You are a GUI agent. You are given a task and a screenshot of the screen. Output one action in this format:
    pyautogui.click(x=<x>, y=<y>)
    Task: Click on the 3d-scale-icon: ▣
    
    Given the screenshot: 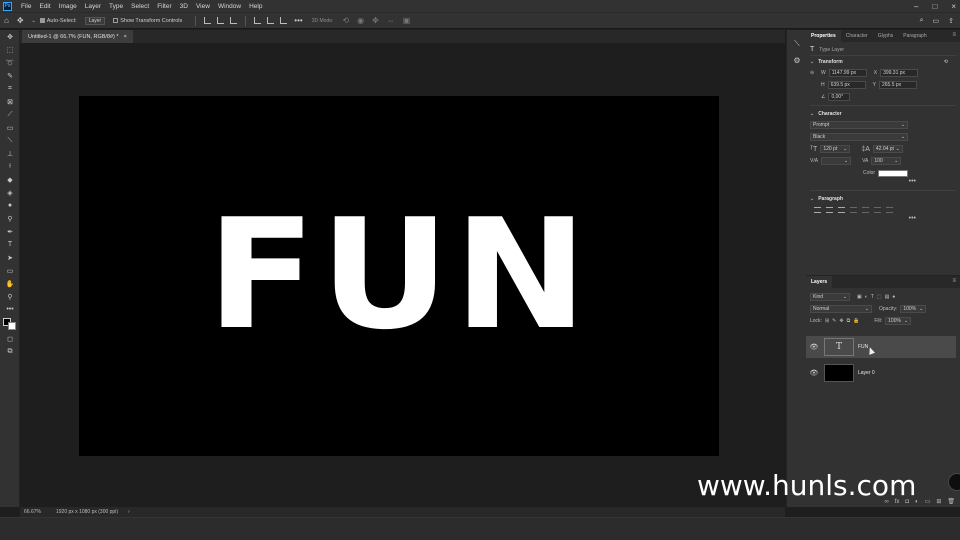 What is the action you would take?
    pyautogui.click(x=407, y=20)
    